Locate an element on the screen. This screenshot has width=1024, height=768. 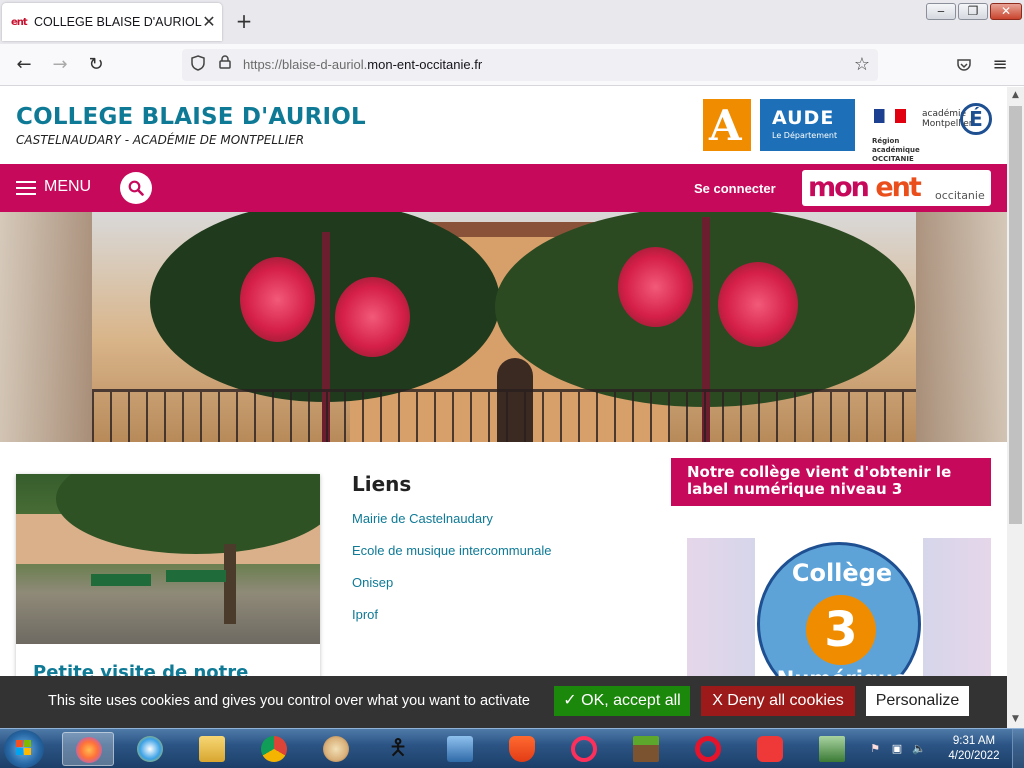
back-icon: ← is located at coordinates (24, 65).